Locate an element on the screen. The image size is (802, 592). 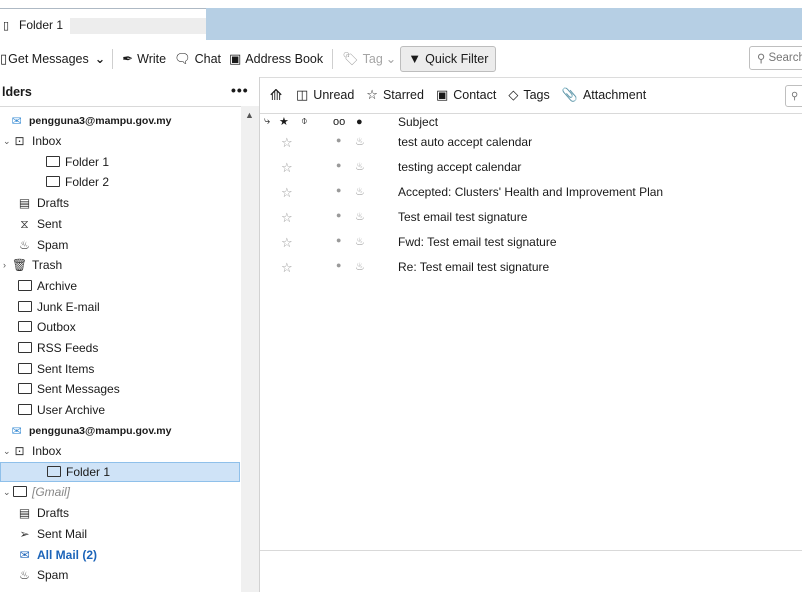
filter-tags-button: ◇ Tags is located at coordinates (528, 95).